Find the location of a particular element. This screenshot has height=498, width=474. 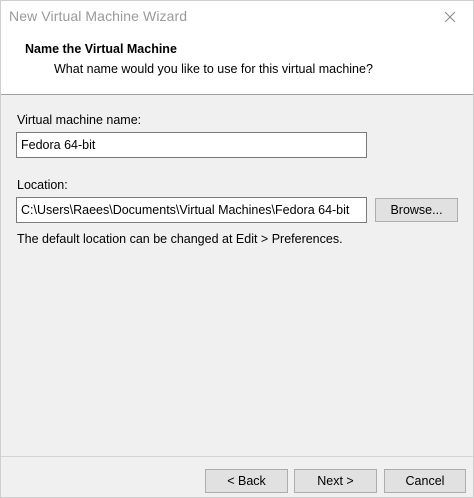

vm-name-label: Virtual machine name: is located at coordinates (79, 120).